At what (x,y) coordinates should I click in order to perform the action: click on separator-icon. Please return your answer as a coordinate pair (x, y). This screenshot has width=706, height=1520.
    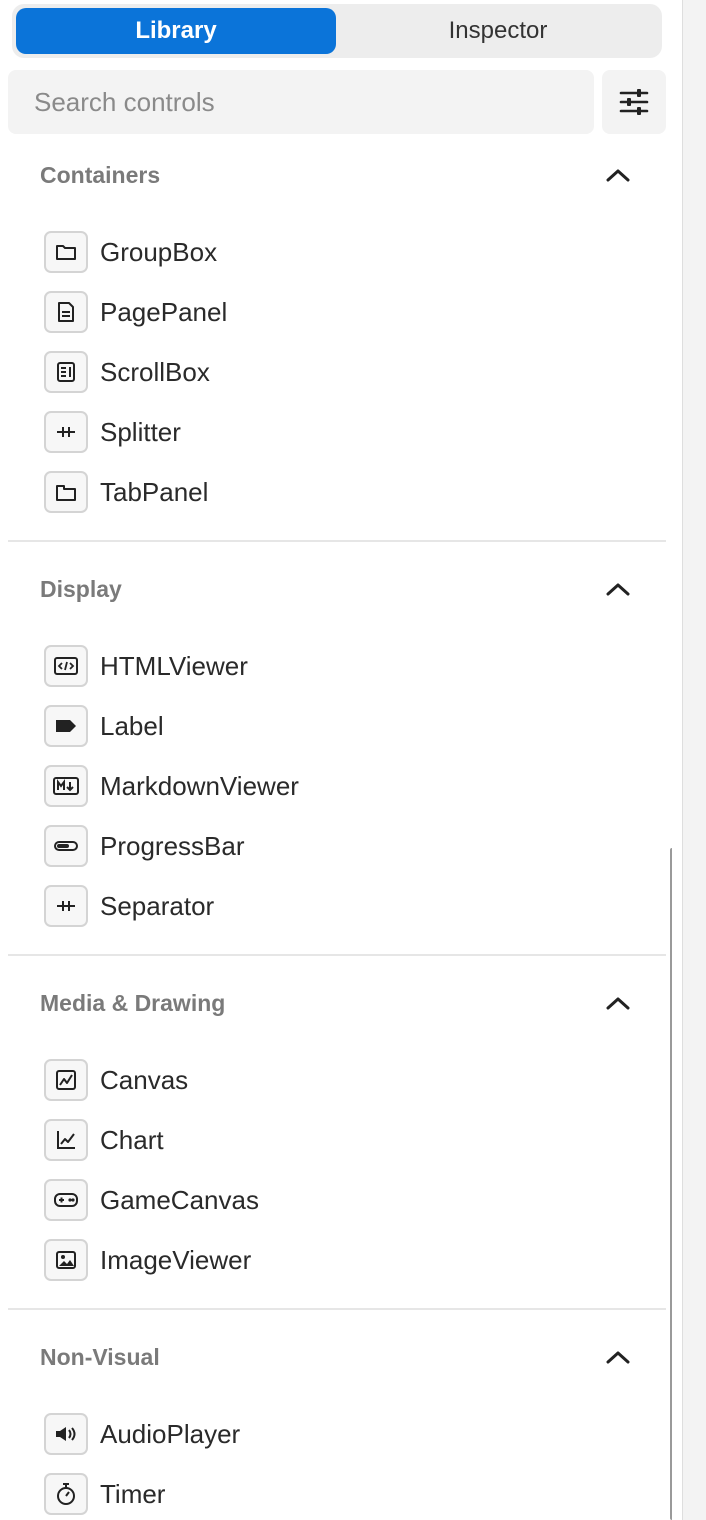
    Looking at the image, I should click on (66, 906).